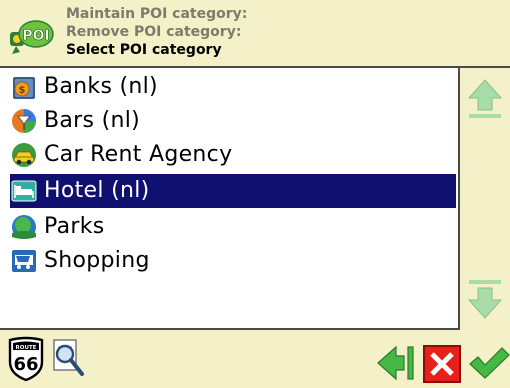  What do you see at coordinates (234, 227) in the screenshot?
I see `list-item-parks: Parks` at bounding box center [234, 227].